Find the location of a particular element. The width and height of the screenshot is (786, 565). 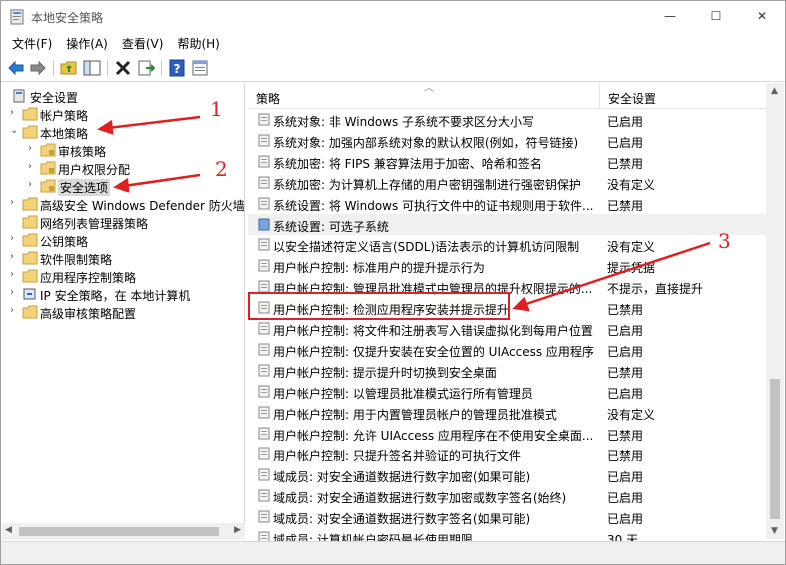

tree-item: › 帐户策略 is located at coordinates (123, 114).